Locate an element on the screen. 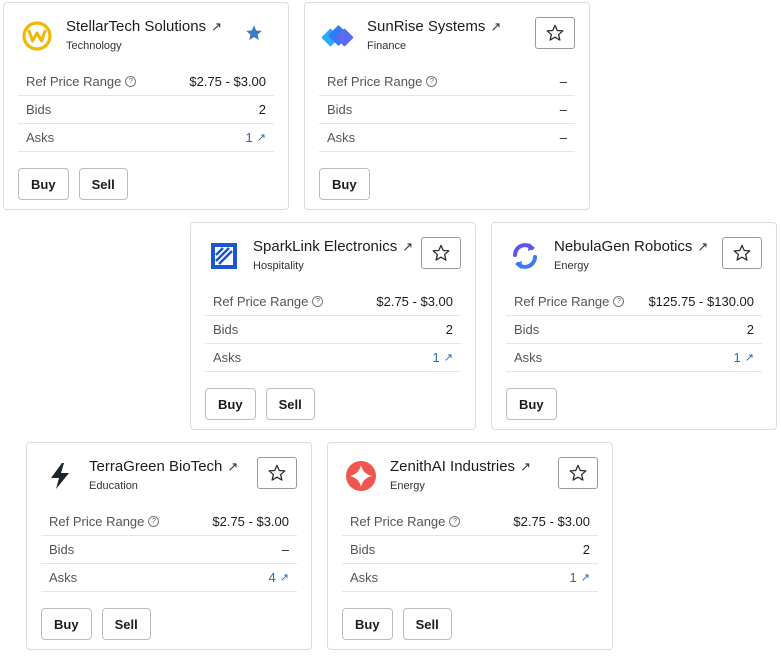 The image size is (781, 656). industry-label: Hospitality is located at coordinates (278, 266).